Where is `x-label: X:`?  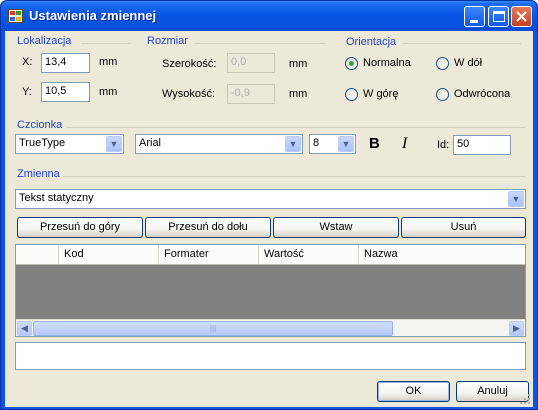 x-label: X: is located at coordinates (27, 62).